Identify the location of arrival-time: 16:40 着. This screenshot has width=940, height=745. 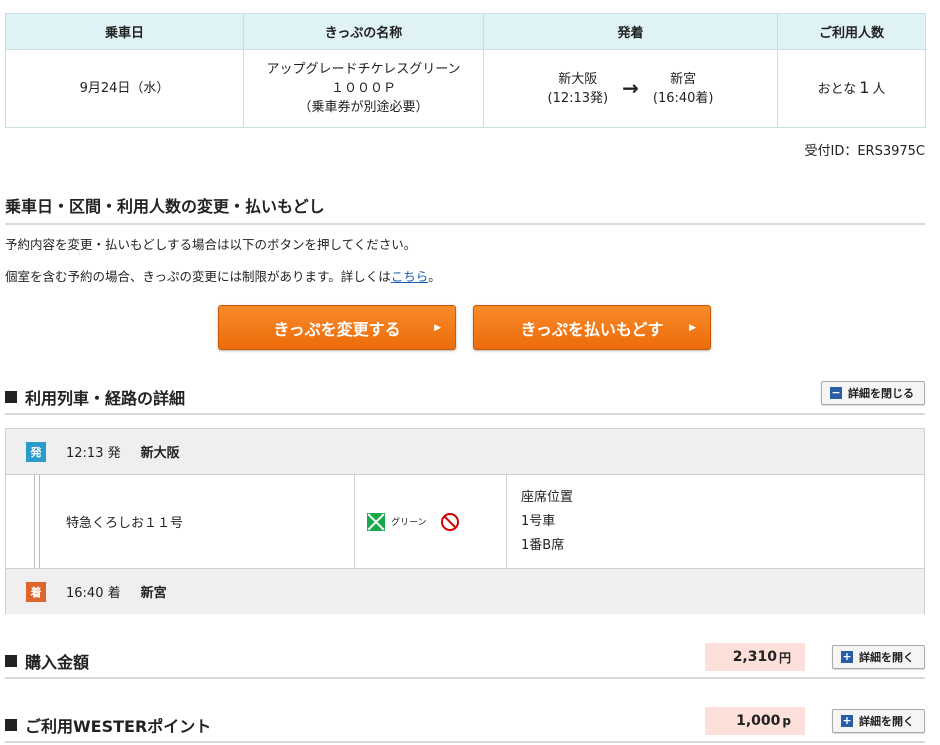
(93, 593).